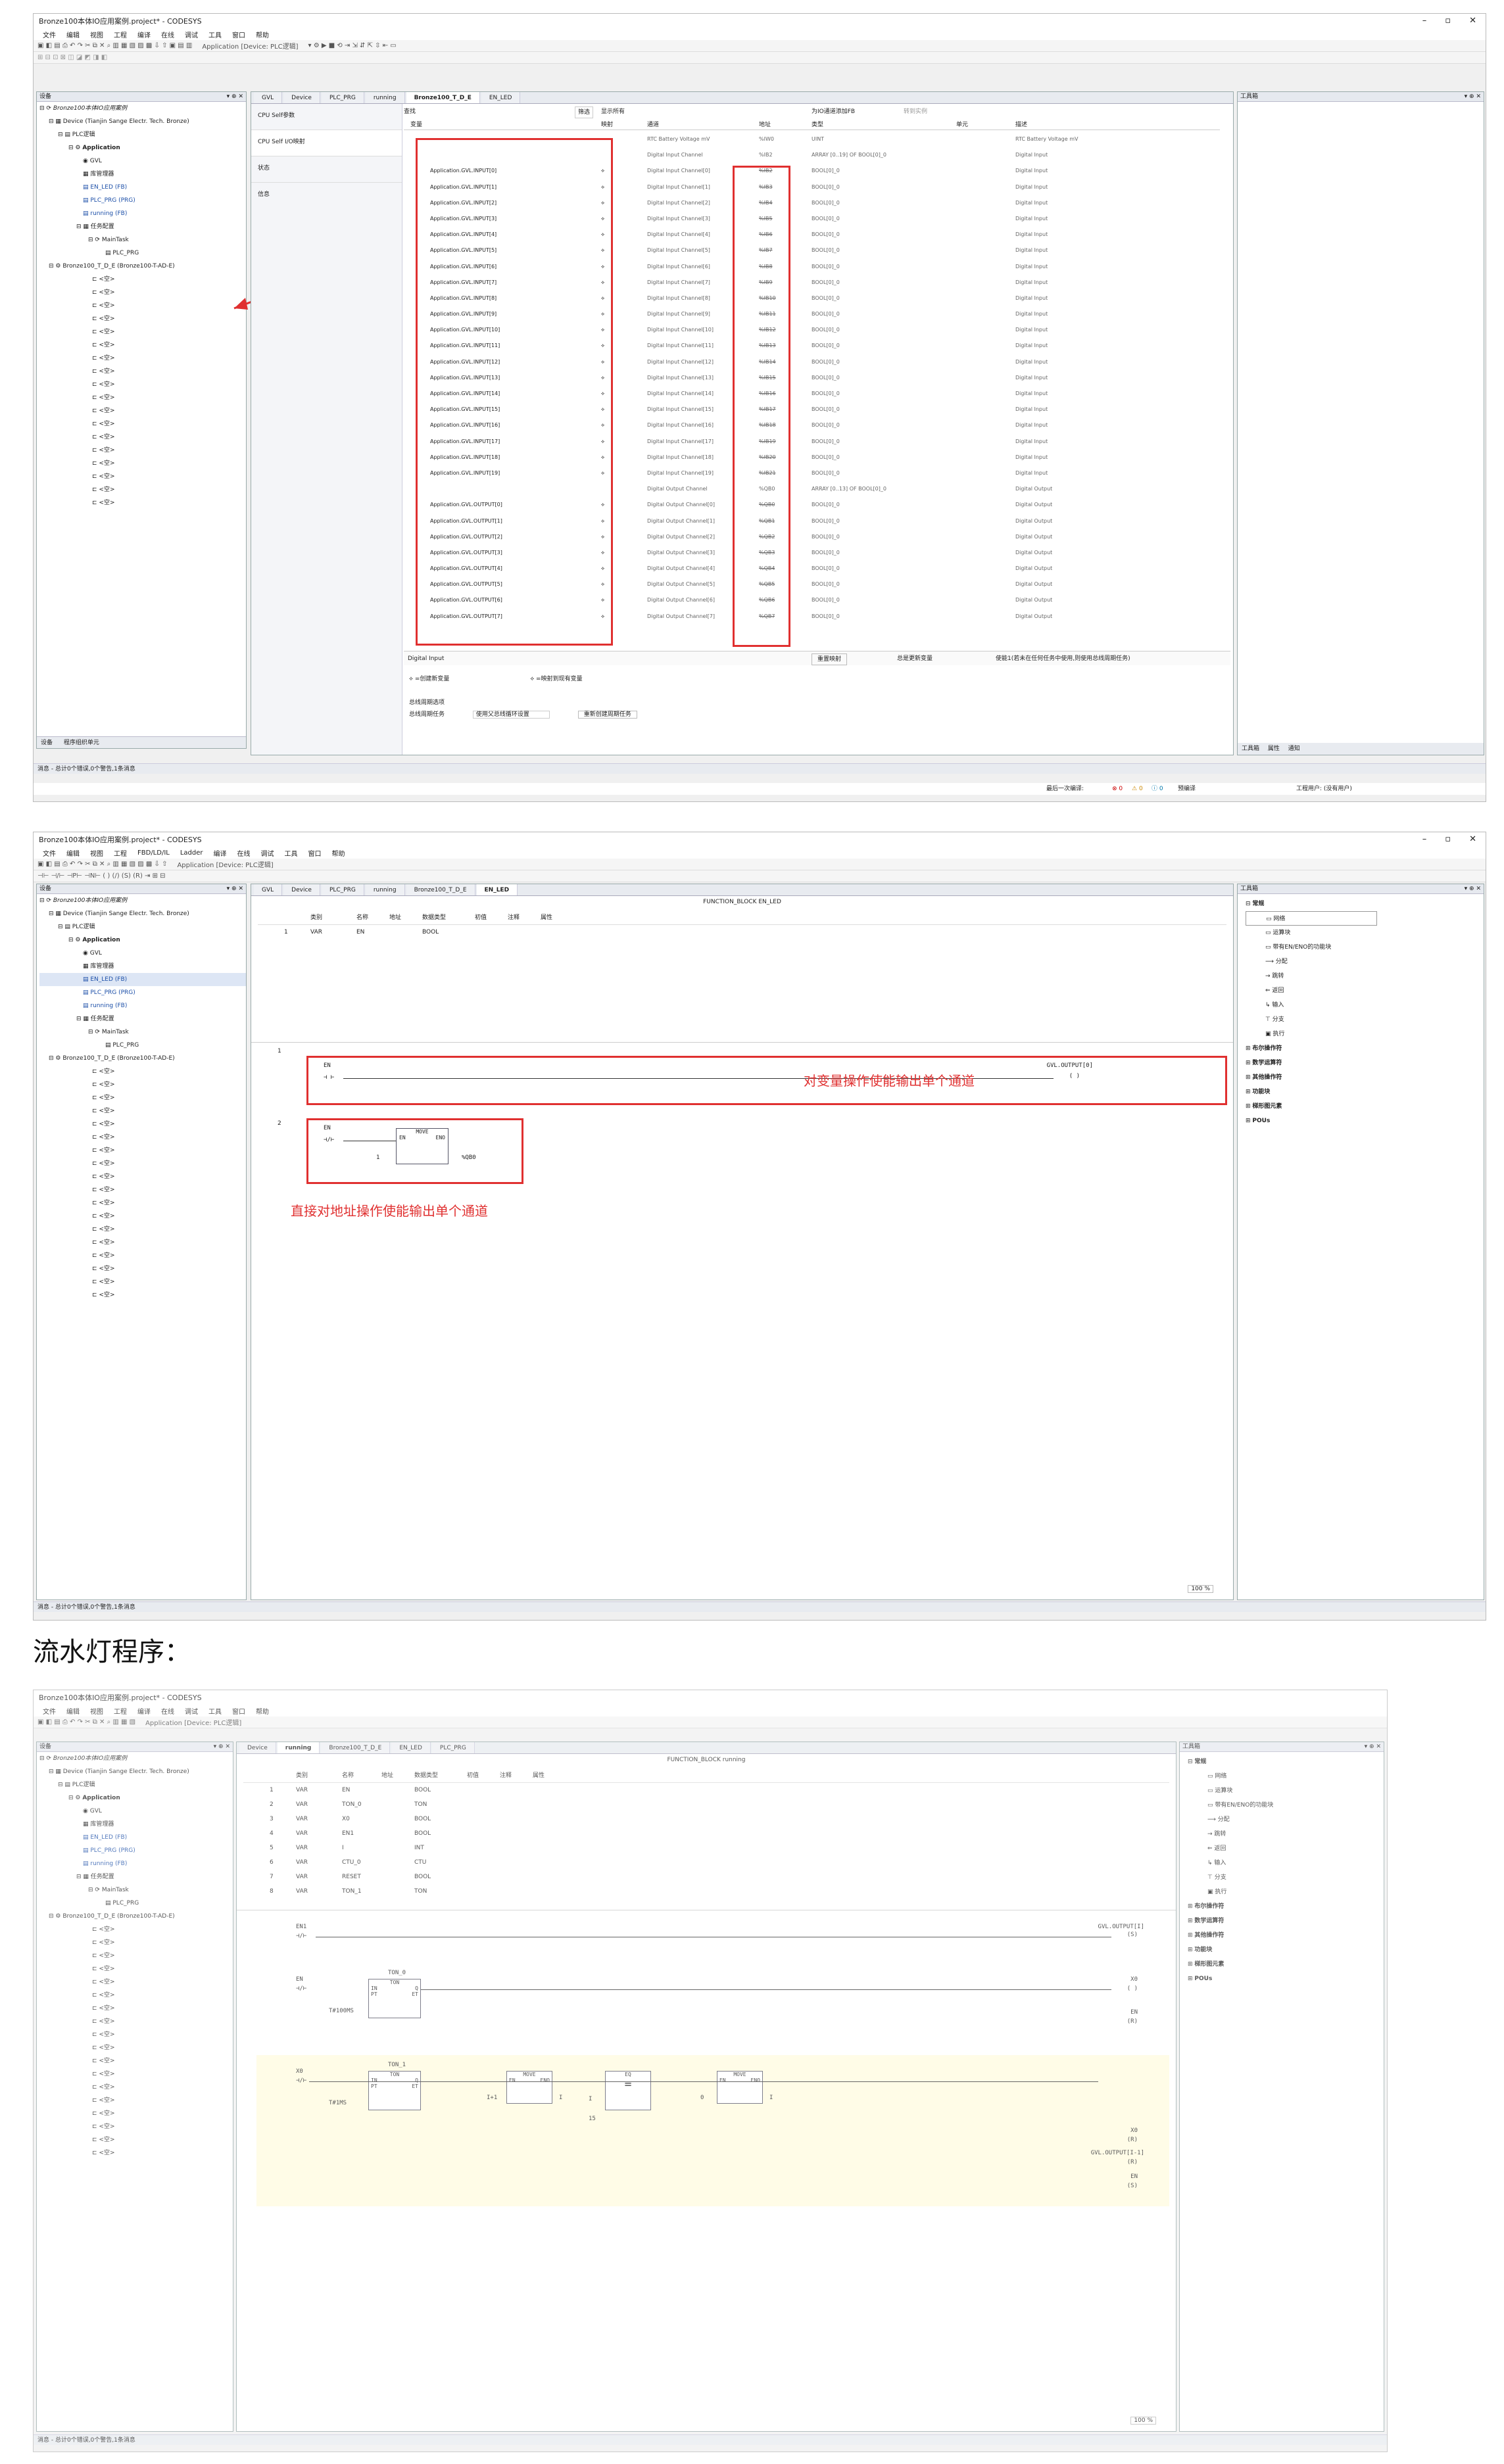  What do you see at coordinates (120, 1711) in the screenshot?
I see `menu3-project: 工程` at bounding box center [120, 1711].